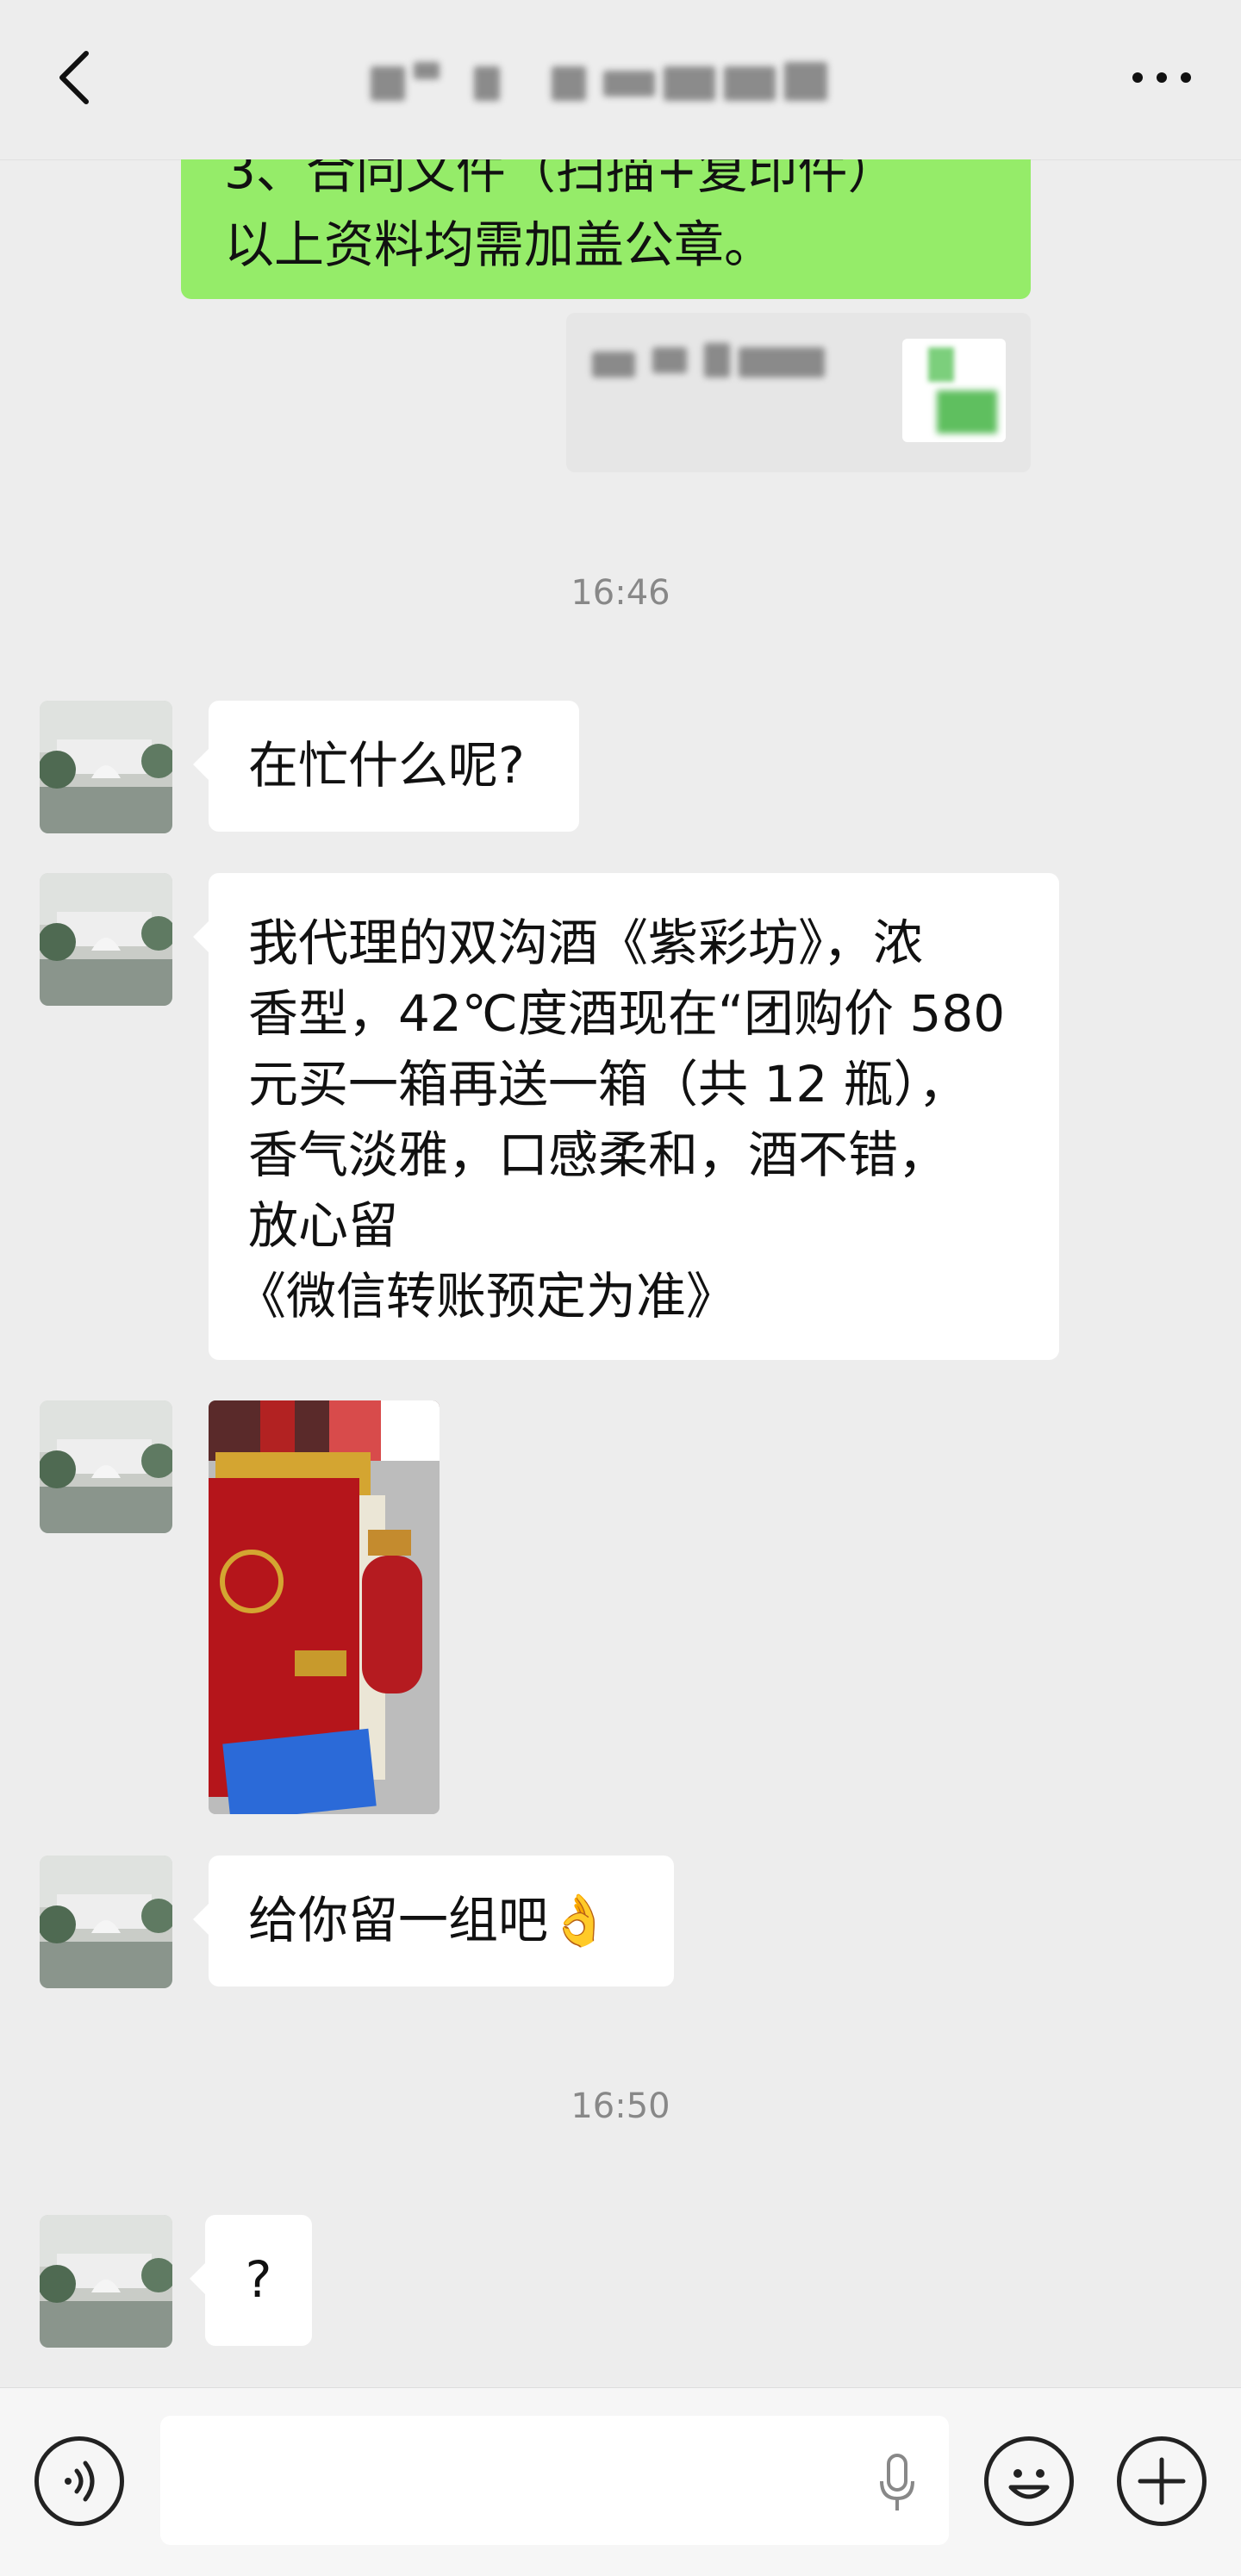 This screenshot has height=2576, width=1241. I want to click on message-line: 放心留, so click(323, 1225).